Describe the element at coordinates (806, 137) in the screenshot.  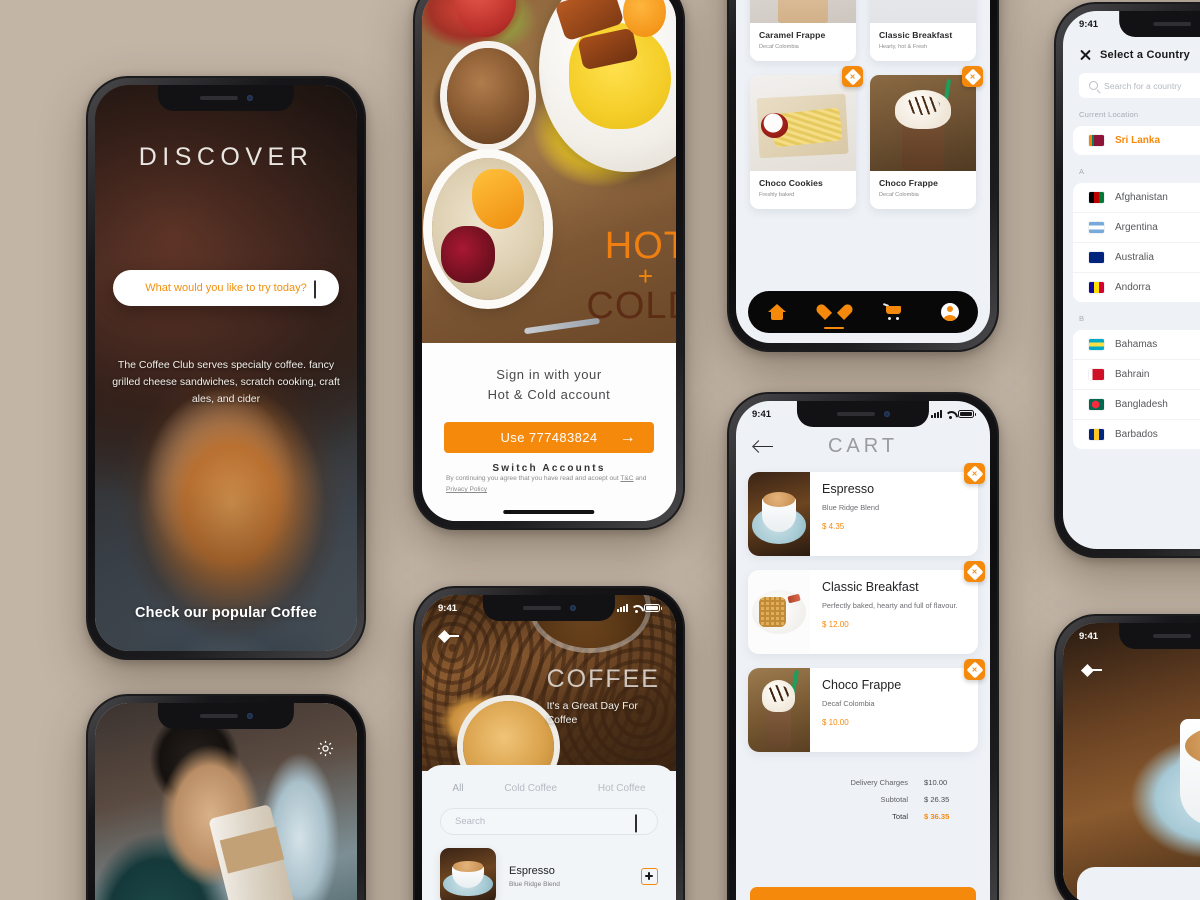
I see `product-card: ✕ Choco Cookies Freshly baked` at that location.